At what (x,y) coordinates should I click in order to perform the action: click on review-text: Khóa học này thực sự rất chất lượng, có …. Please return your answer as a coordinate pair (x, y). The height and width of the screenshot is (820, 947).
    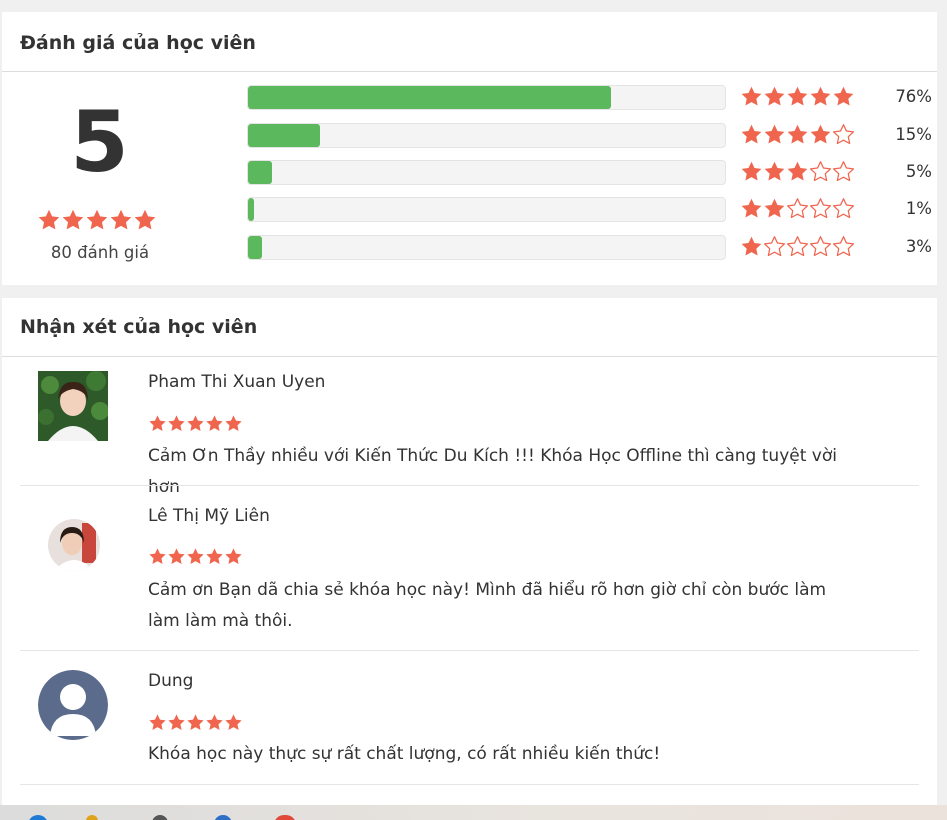
    Looking at the image, I should click on (404, 754).